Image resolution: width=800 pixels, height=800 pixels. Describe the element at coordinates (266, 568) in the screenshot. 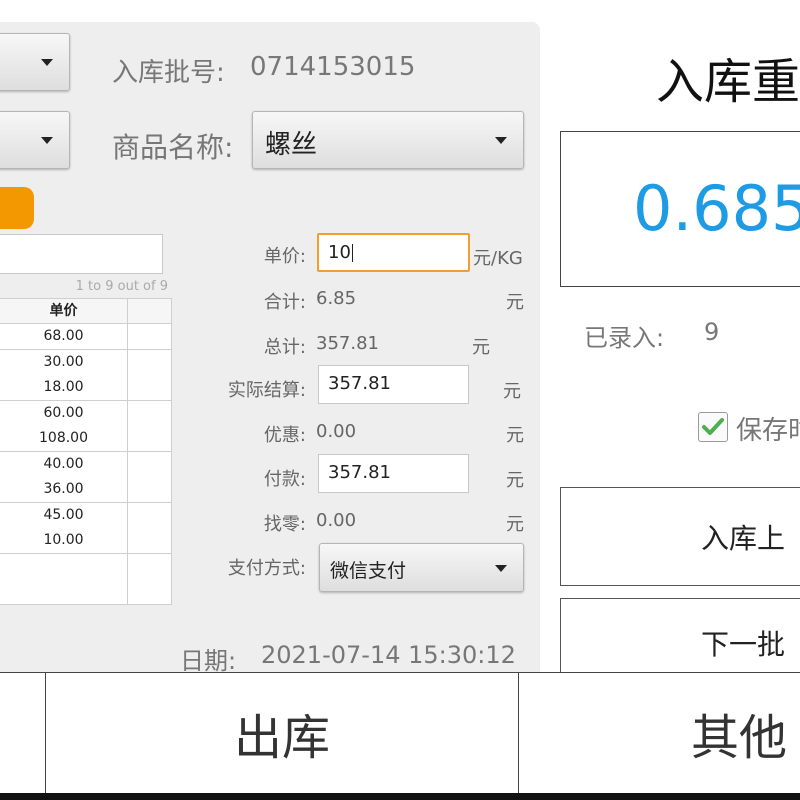

I see `payment-method-label: 支付方式:` at that location.